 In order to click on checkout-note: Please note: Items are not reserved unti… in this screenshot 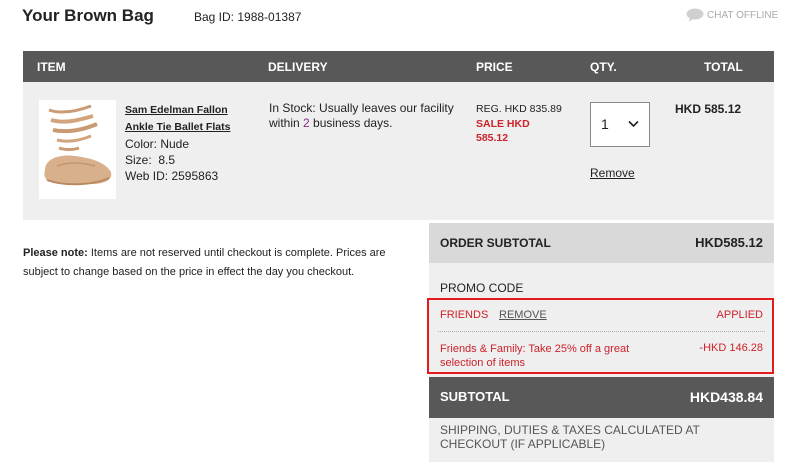, I will do `click(218, 263)`.